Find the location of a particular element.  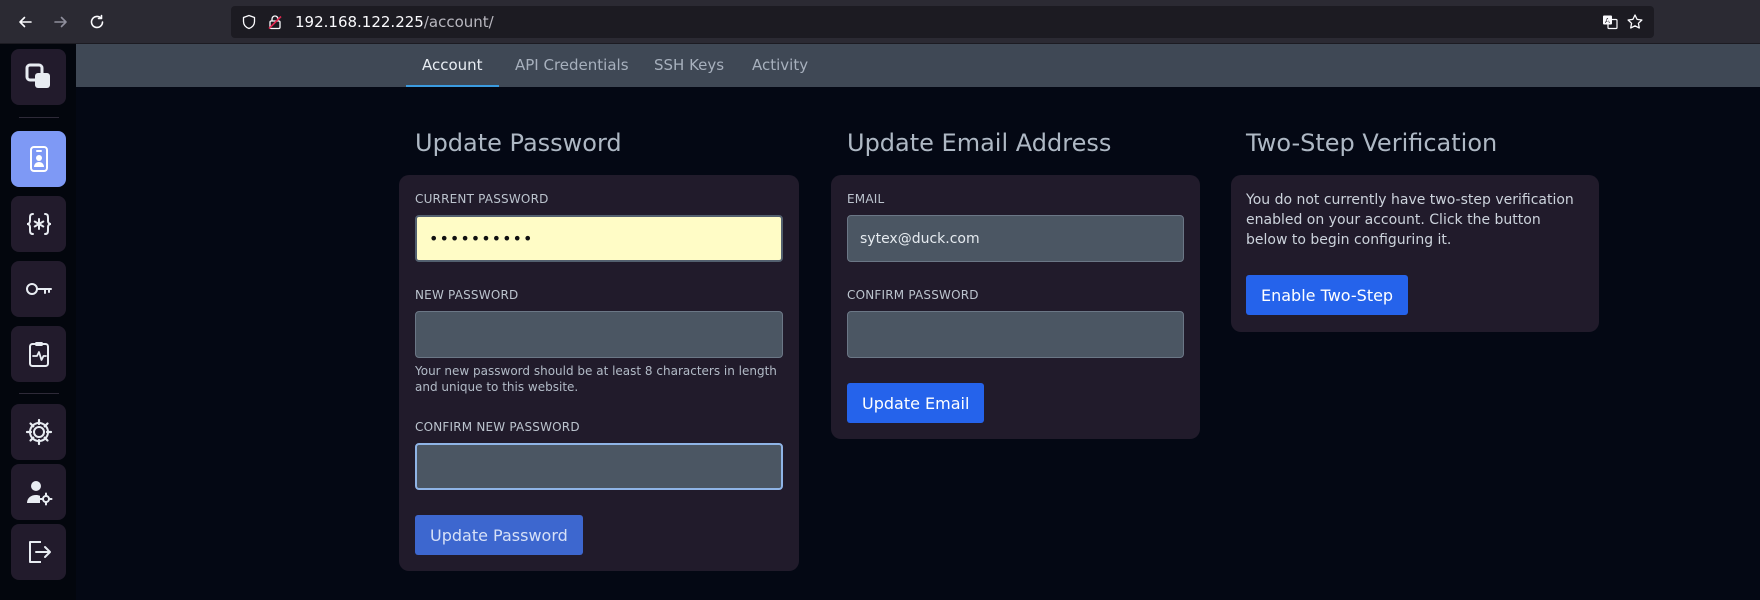

tab-ssh-keys: SSH Keys is located at coordinates (689, 65).